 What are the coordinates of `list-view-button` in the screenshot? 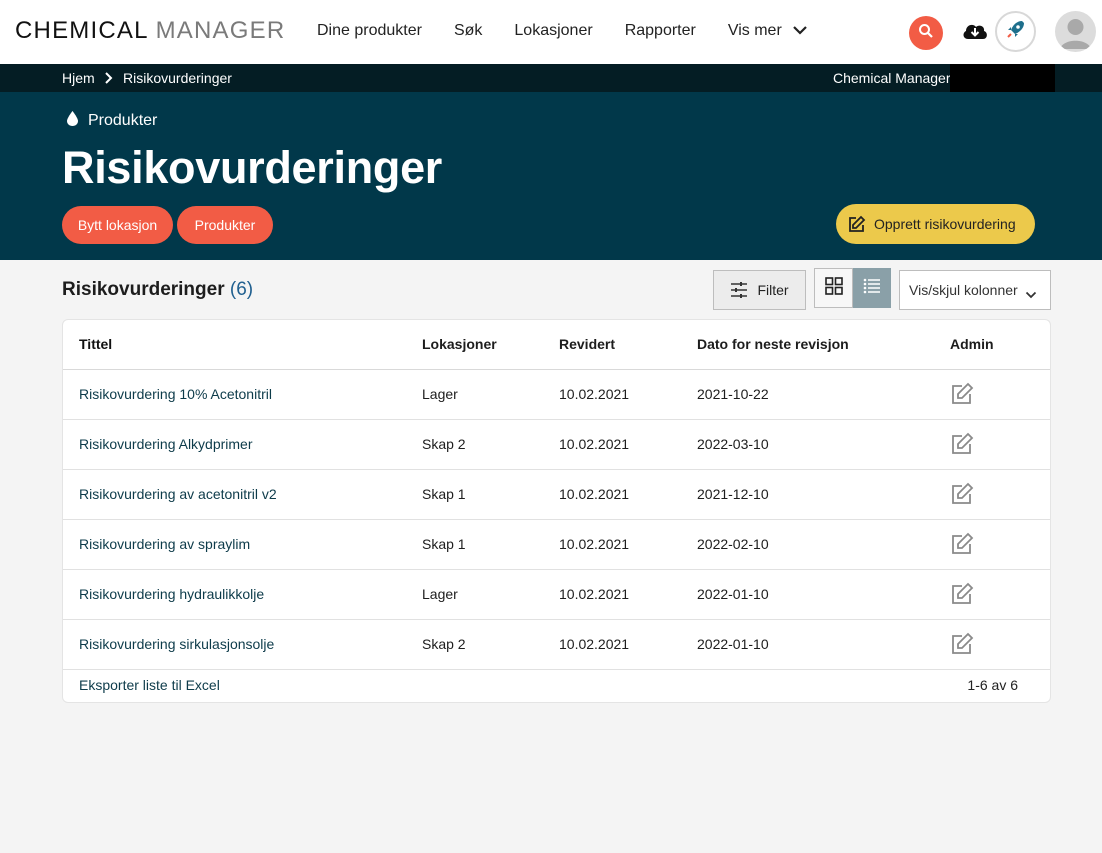 It's located at (872, 288).